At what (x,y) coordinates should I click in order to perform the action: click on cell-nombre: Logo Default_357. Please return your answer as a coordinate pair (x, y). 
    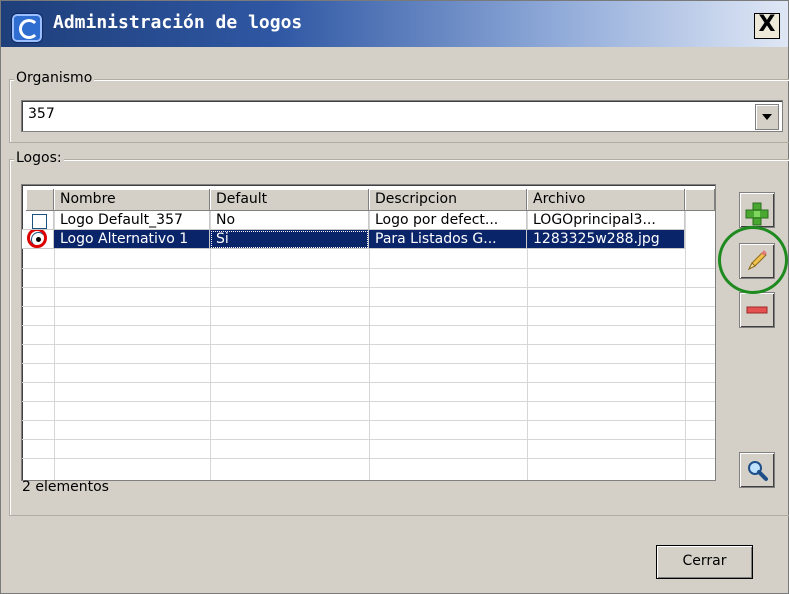
    Looking at the image, I should click on (132, 220).